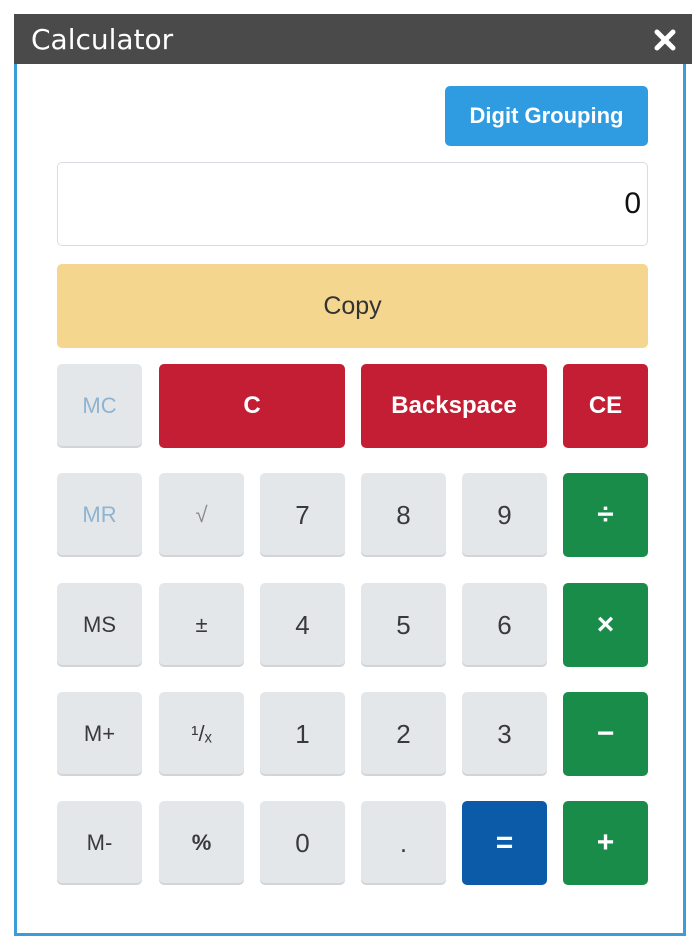 The width and height of the screenshot is (692, 941). I want to click on add-button: +, so click(605, 843).